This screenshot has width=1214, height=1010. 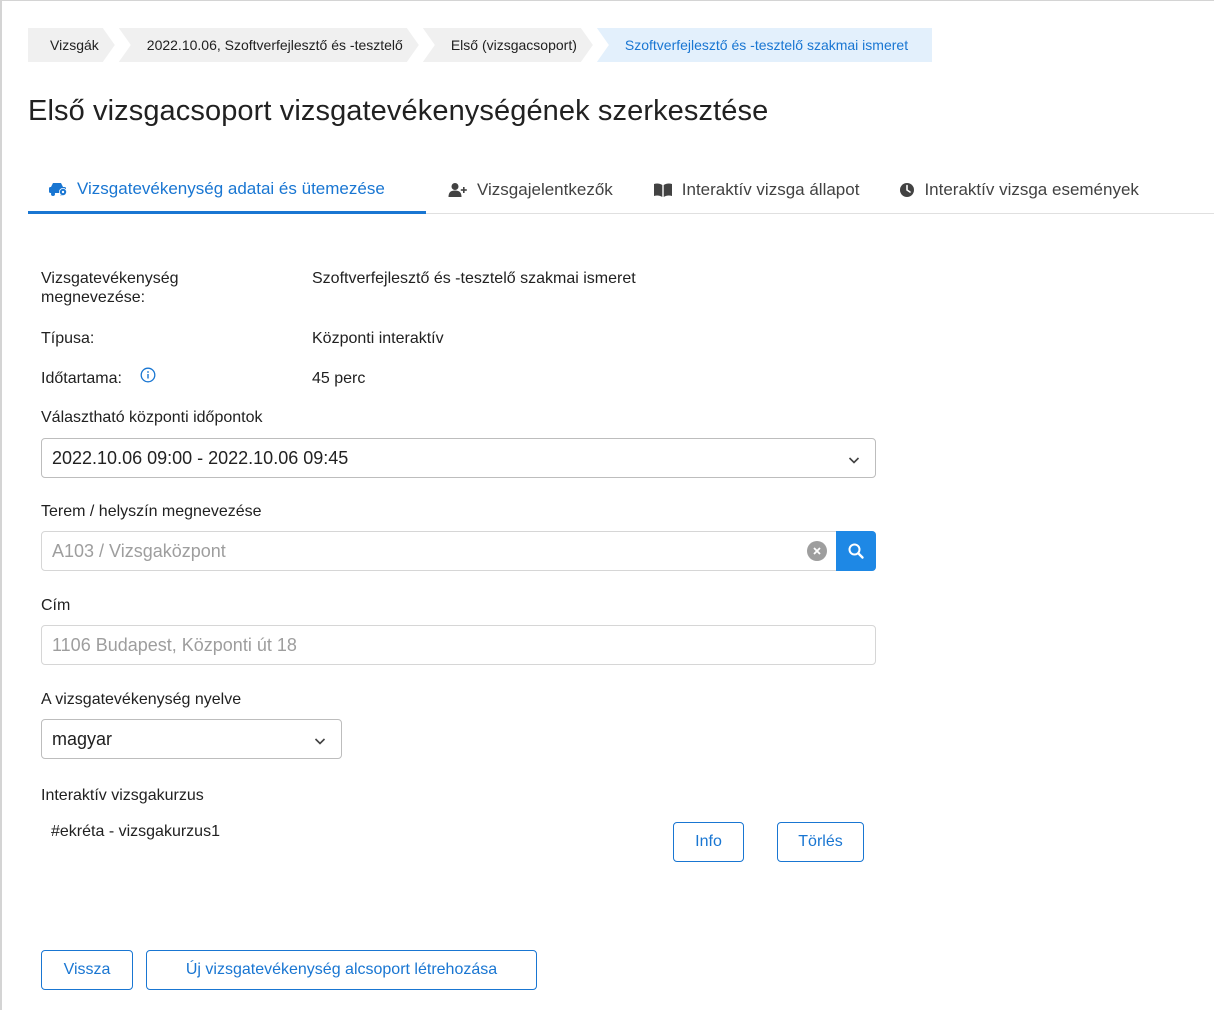 What do you see at coordinates (458, 190) in the screenshot?
I see `add-user-icon` at bounding box center [458, 190].